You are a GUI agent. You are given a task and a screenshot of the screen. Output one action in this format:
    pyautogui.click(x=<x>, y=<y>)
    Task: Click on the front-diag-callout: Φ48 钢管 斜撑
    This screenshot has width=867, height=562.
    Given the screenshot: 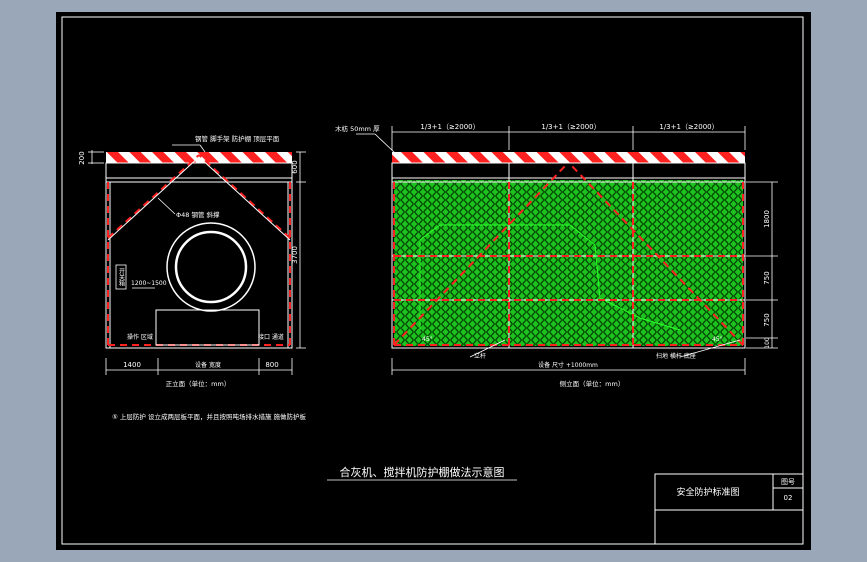 What is the action you would take?
    pyautogui.click(x=198, y=214)
    